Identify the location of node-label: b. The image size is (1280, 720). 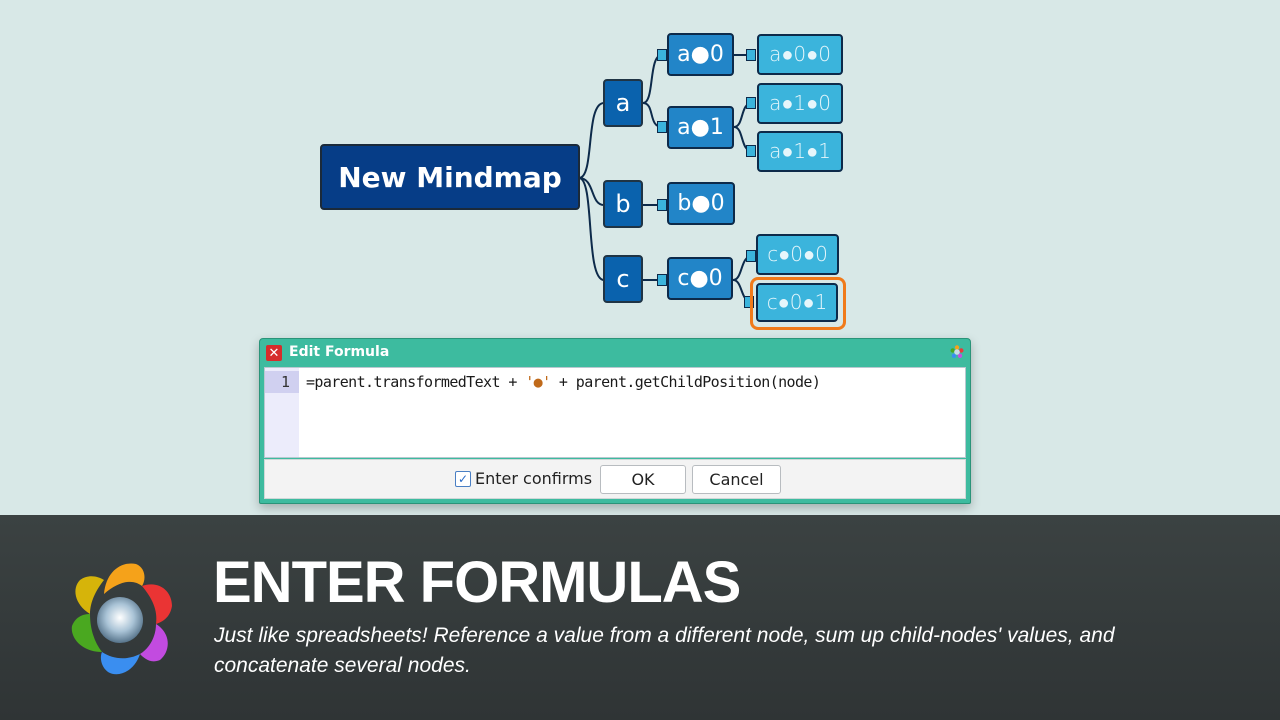
(623, 204).